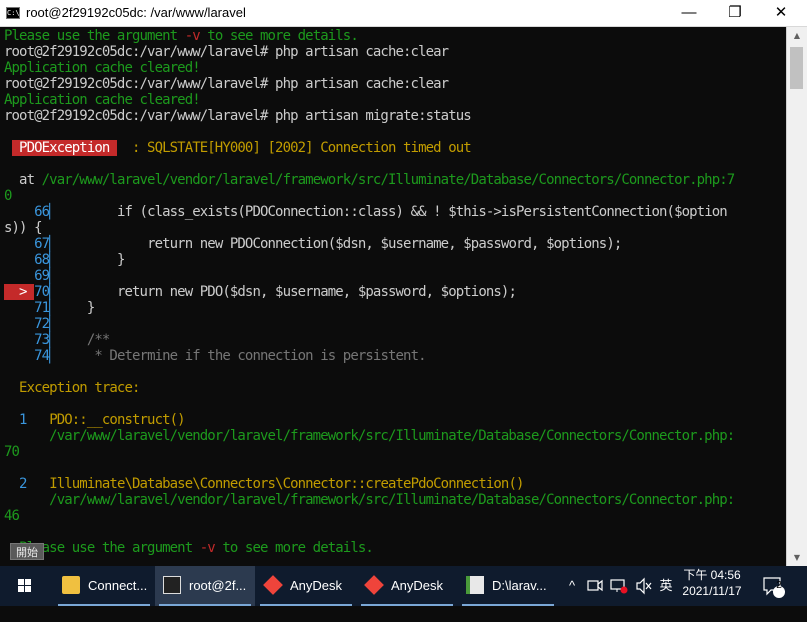  What do you see at coordinates (30, 324) in the screenshot?
I see `terminal-line: 72▏` at bounding box center [30, 324].